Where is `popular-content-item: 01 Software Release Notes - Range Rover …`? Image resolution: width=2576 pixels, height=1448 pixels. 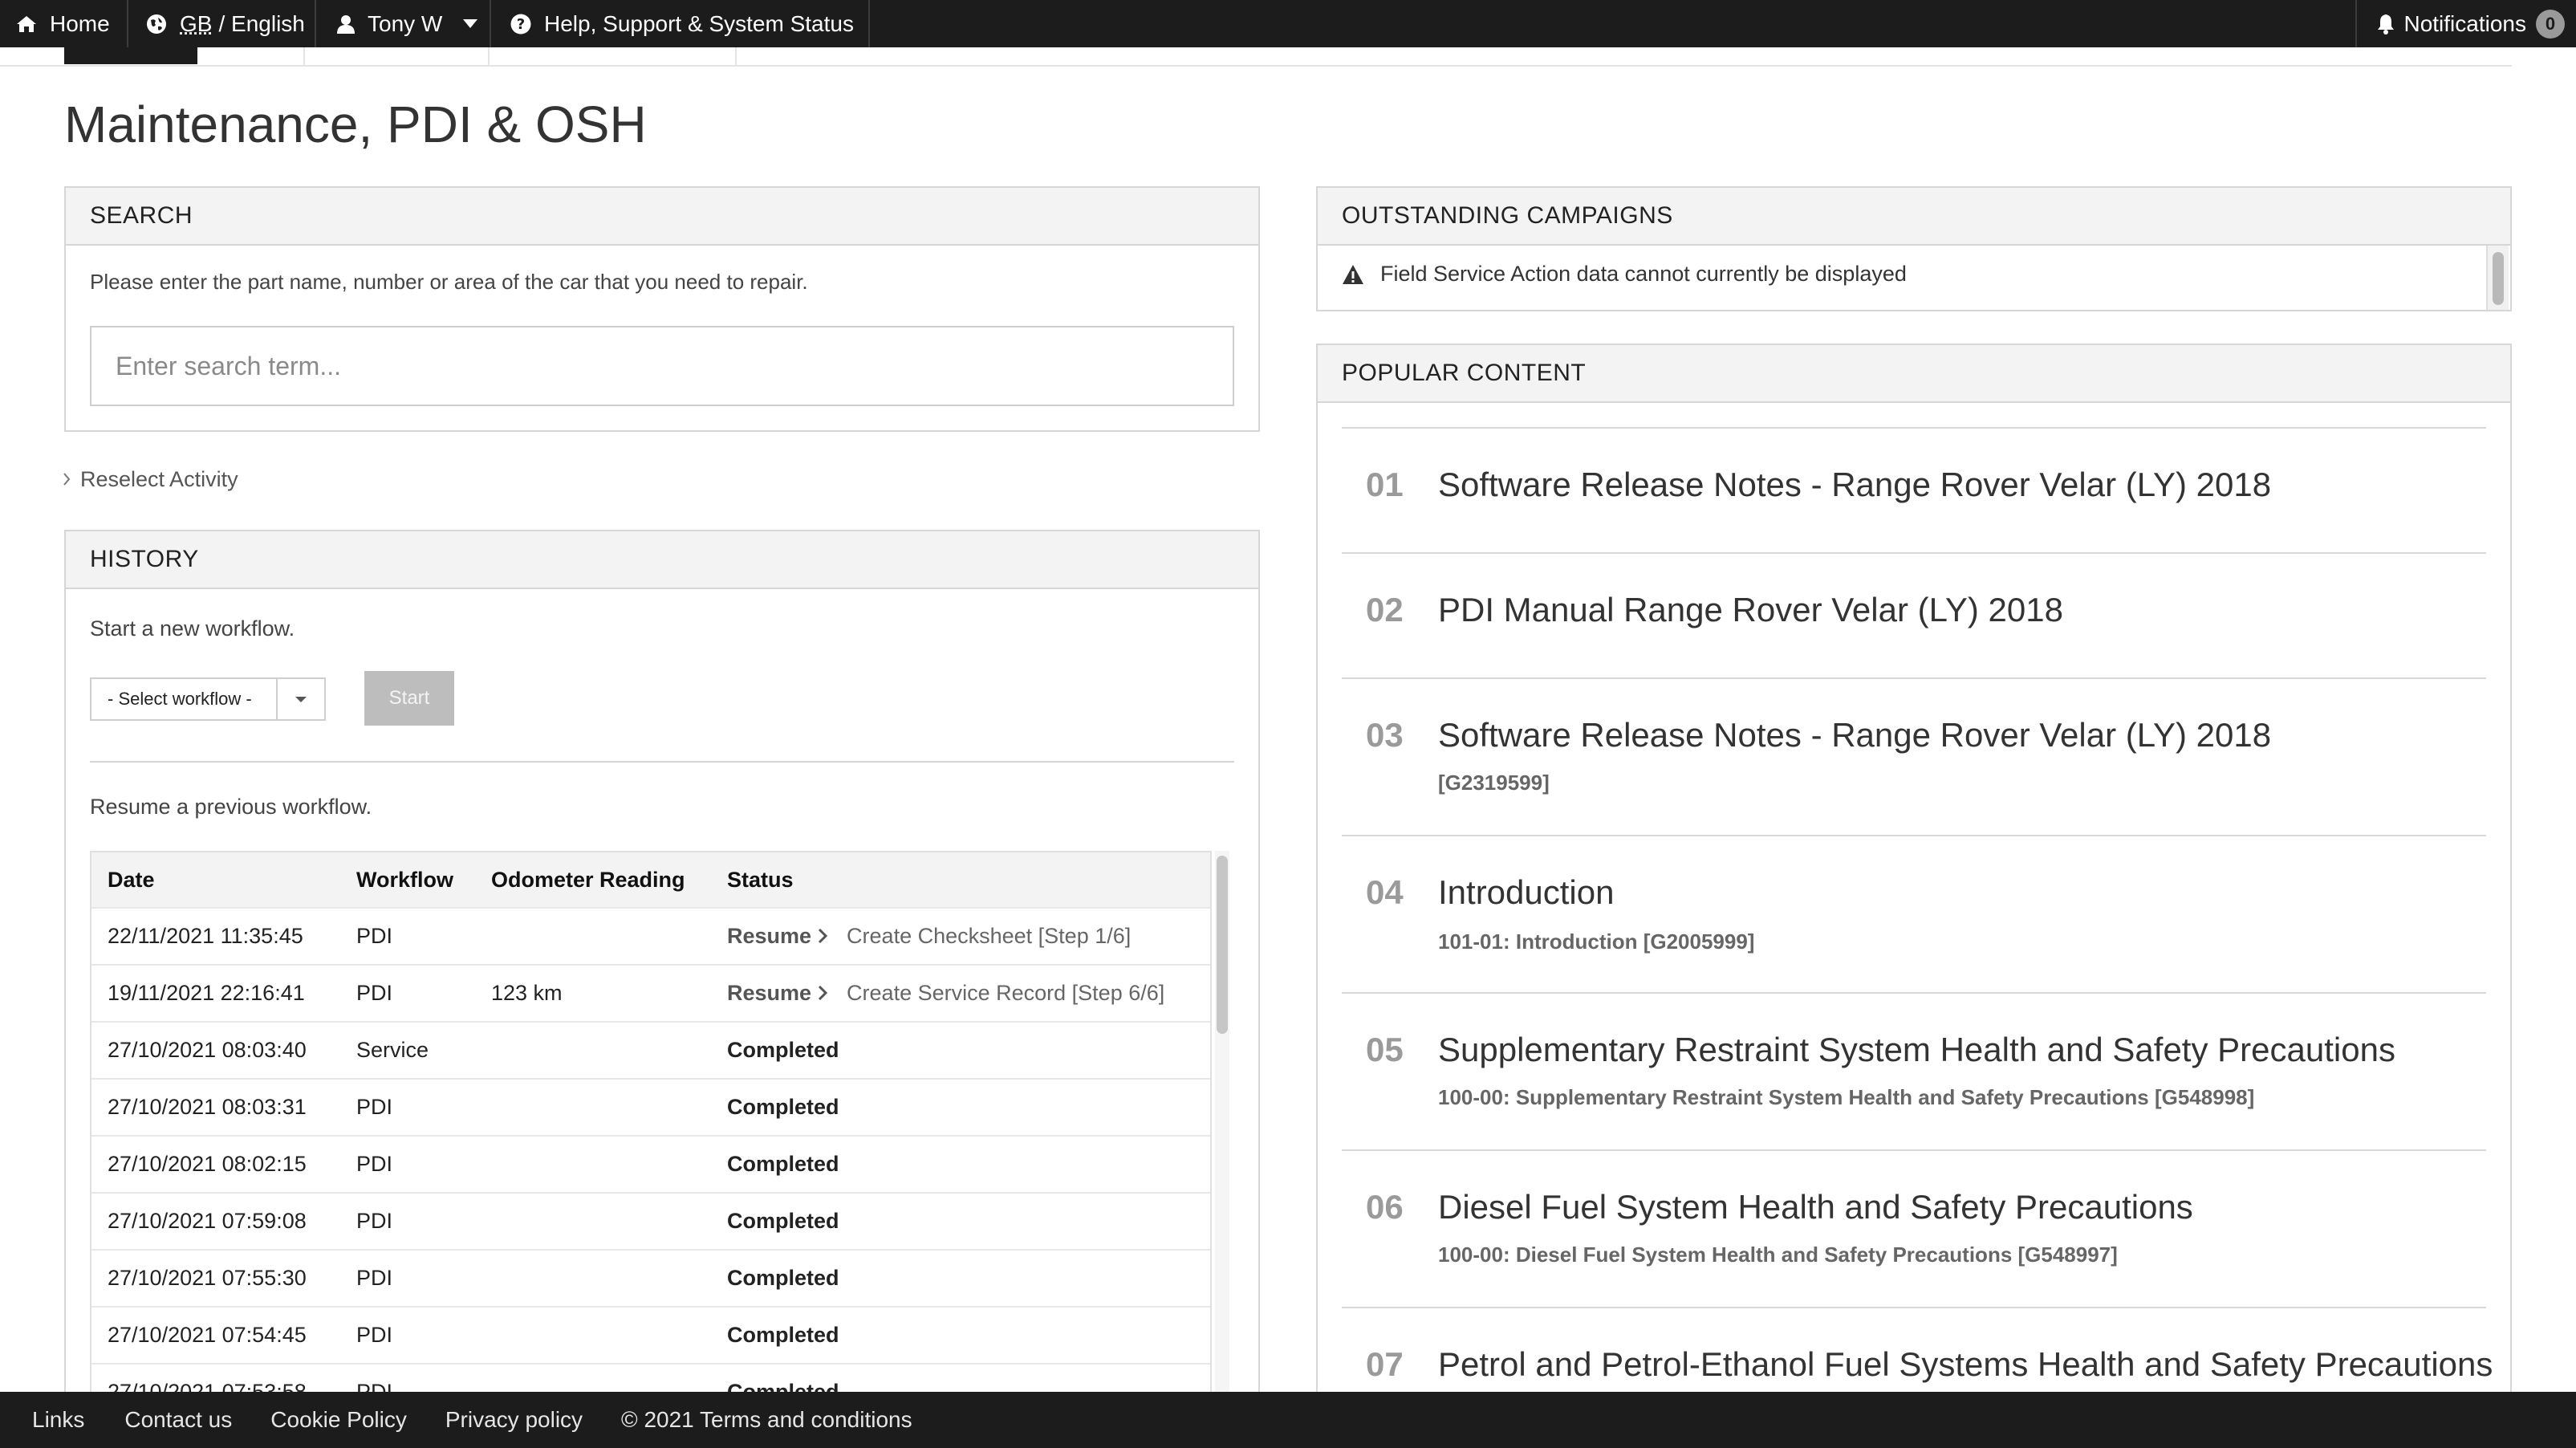 popular-content-item: 01 Software Release Notes - Range Rover … is located at coordinates (1914, 490).